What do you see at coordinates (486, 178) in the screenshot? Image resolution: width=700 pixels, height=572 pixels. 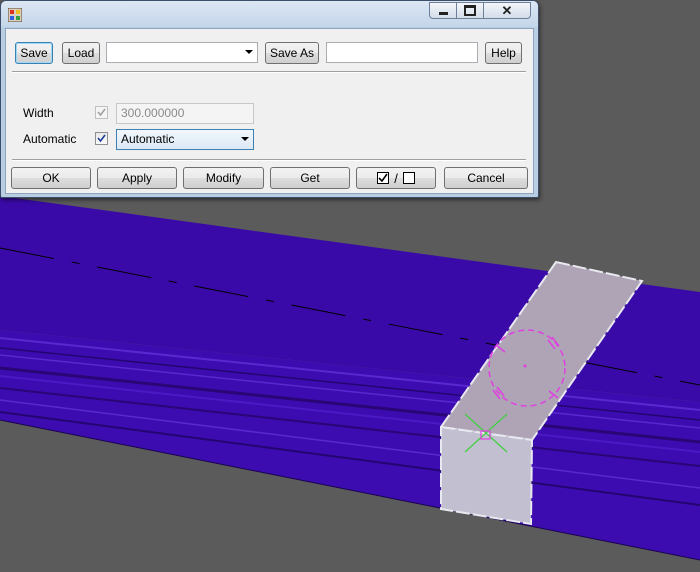 I see `cancel-button: Cancel` at bounding box center [486, 178].